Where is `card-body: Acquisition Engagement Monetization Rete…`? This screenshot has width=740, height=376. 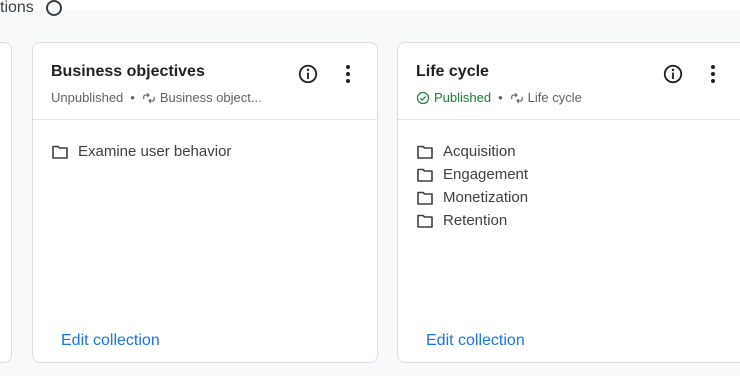
card-body: Acquisition Engagement Monetization Rete… is located at coordinates (569, 176).